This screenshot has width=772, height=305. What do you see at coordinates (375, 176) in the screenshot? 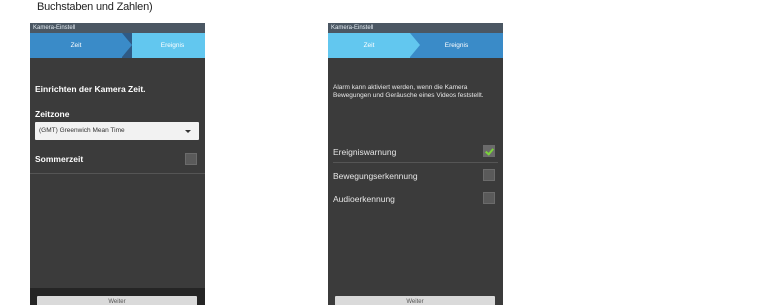
I see `option-motion-detection-label: Bewegungserkennung` at bounding box center [375, 176].